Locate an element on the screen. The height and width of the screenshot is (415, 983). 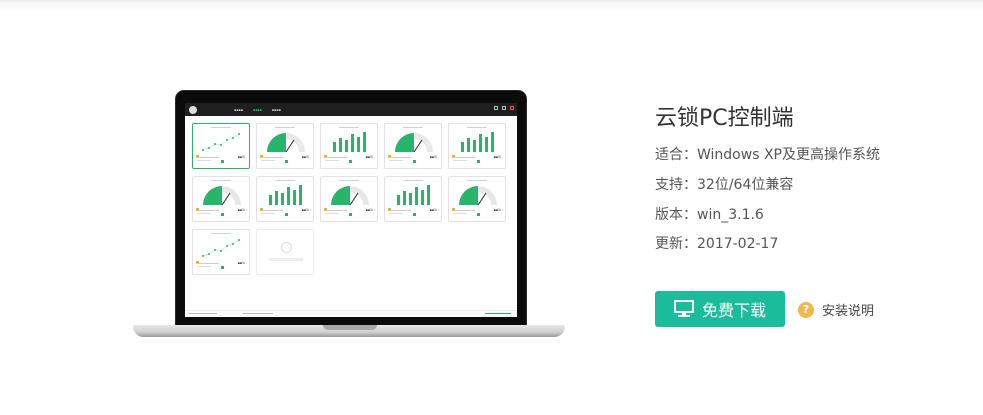
product-title: 云锁PC控制端 is located at coordinates (724, 118).